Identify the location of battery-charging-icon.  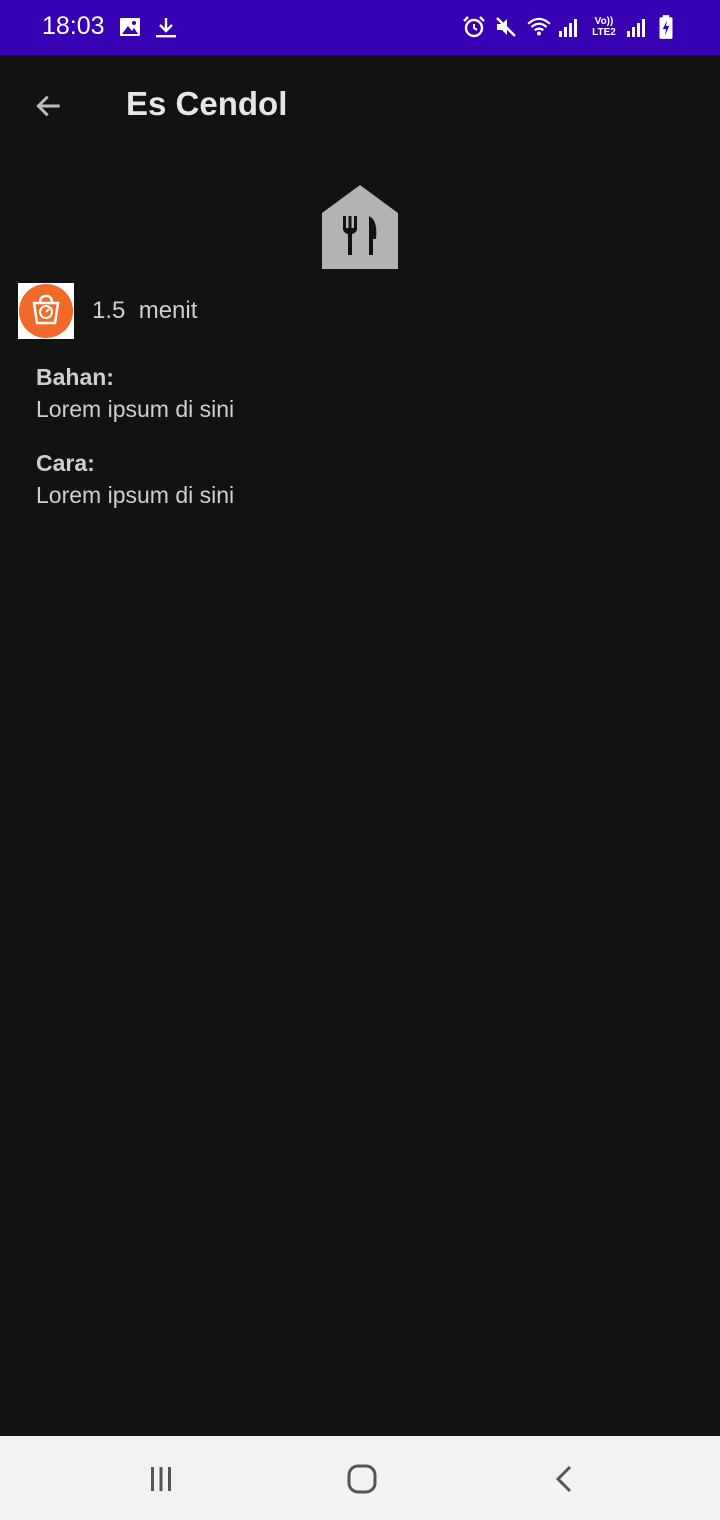
(670, 27).